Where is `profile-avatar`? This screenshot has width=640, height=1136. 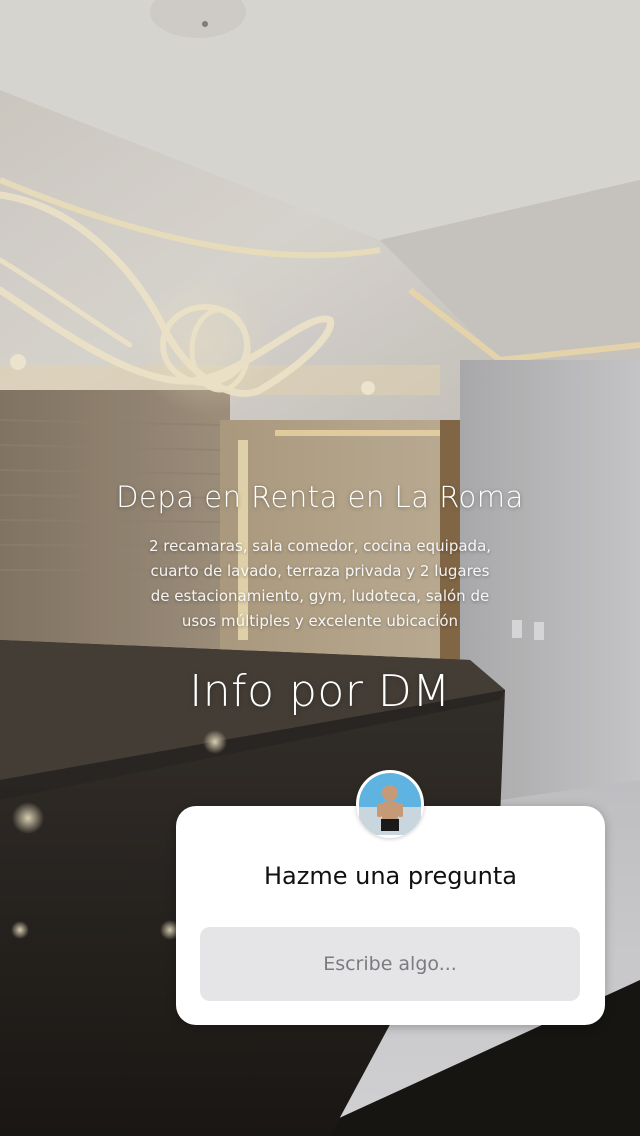 profile-avatar is located at coordinates (390, 804).